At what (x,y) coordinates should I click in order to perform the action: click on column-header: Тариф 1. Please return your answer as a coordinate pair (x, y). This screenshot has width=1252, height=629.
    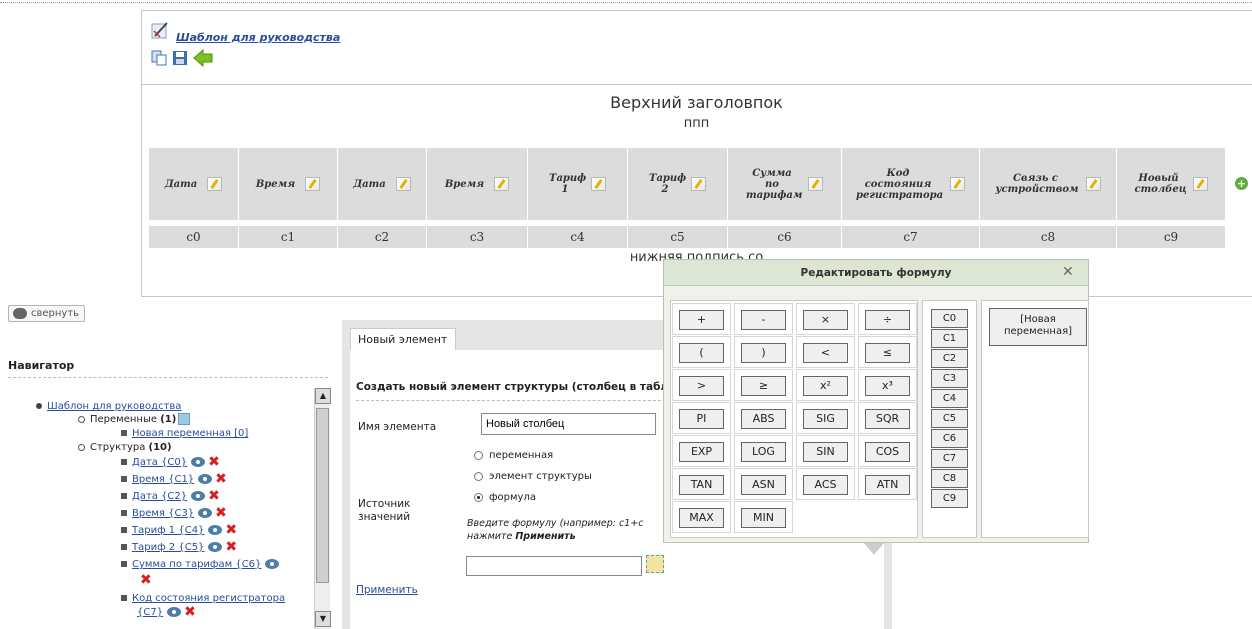
    Looking at the image, I should click on (578, 184).